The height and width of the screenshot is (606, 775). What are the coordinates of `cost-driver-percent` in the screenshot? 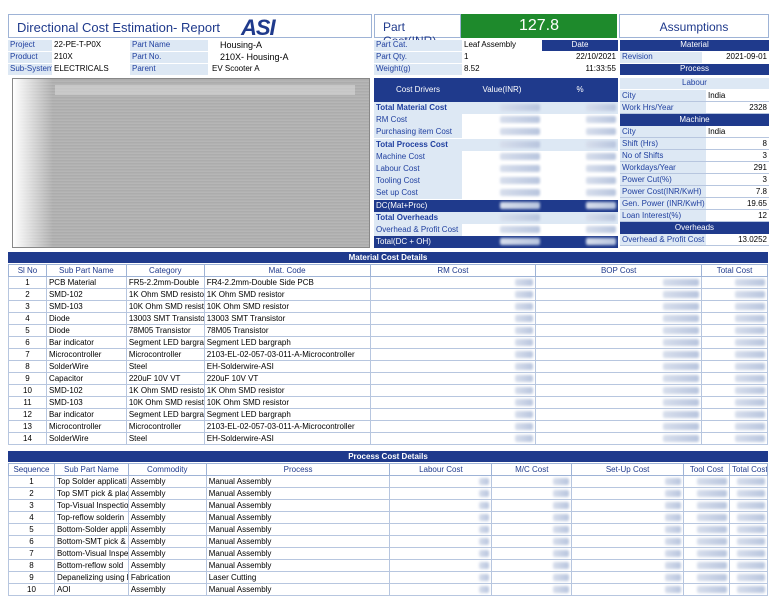 It's located at (580, 181).